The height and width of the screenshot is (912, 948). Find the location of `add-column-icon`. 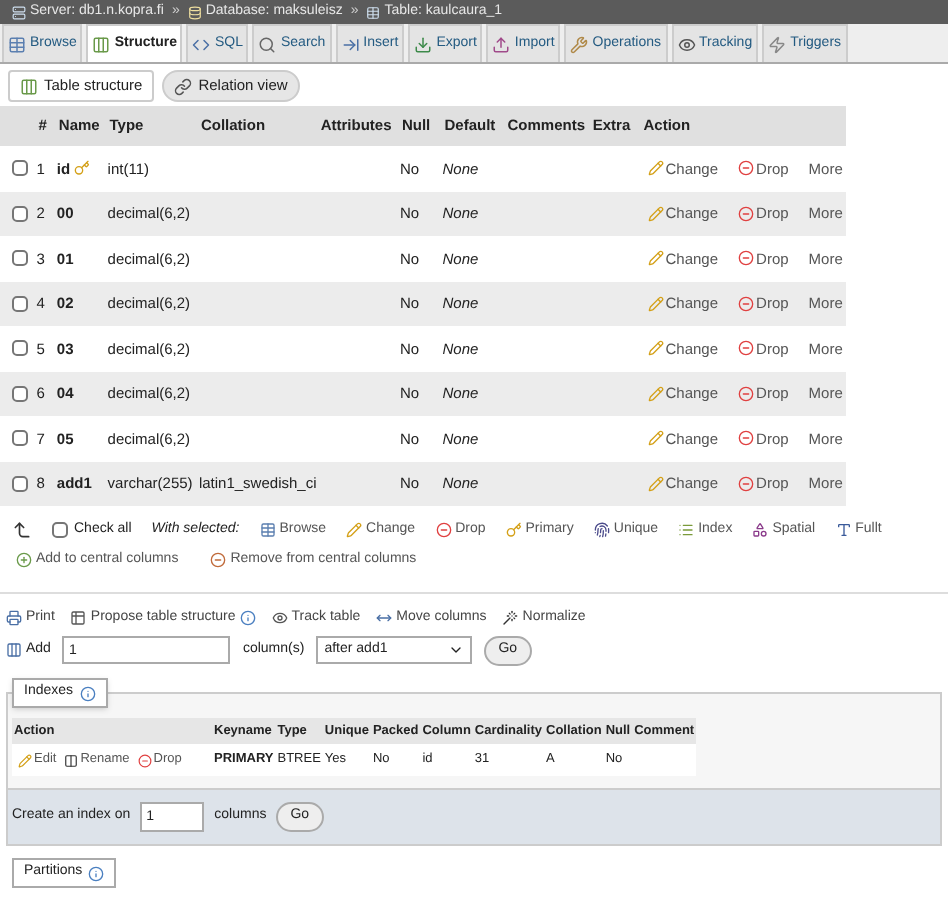

add-column-icon is located at coordinates (14, 650).